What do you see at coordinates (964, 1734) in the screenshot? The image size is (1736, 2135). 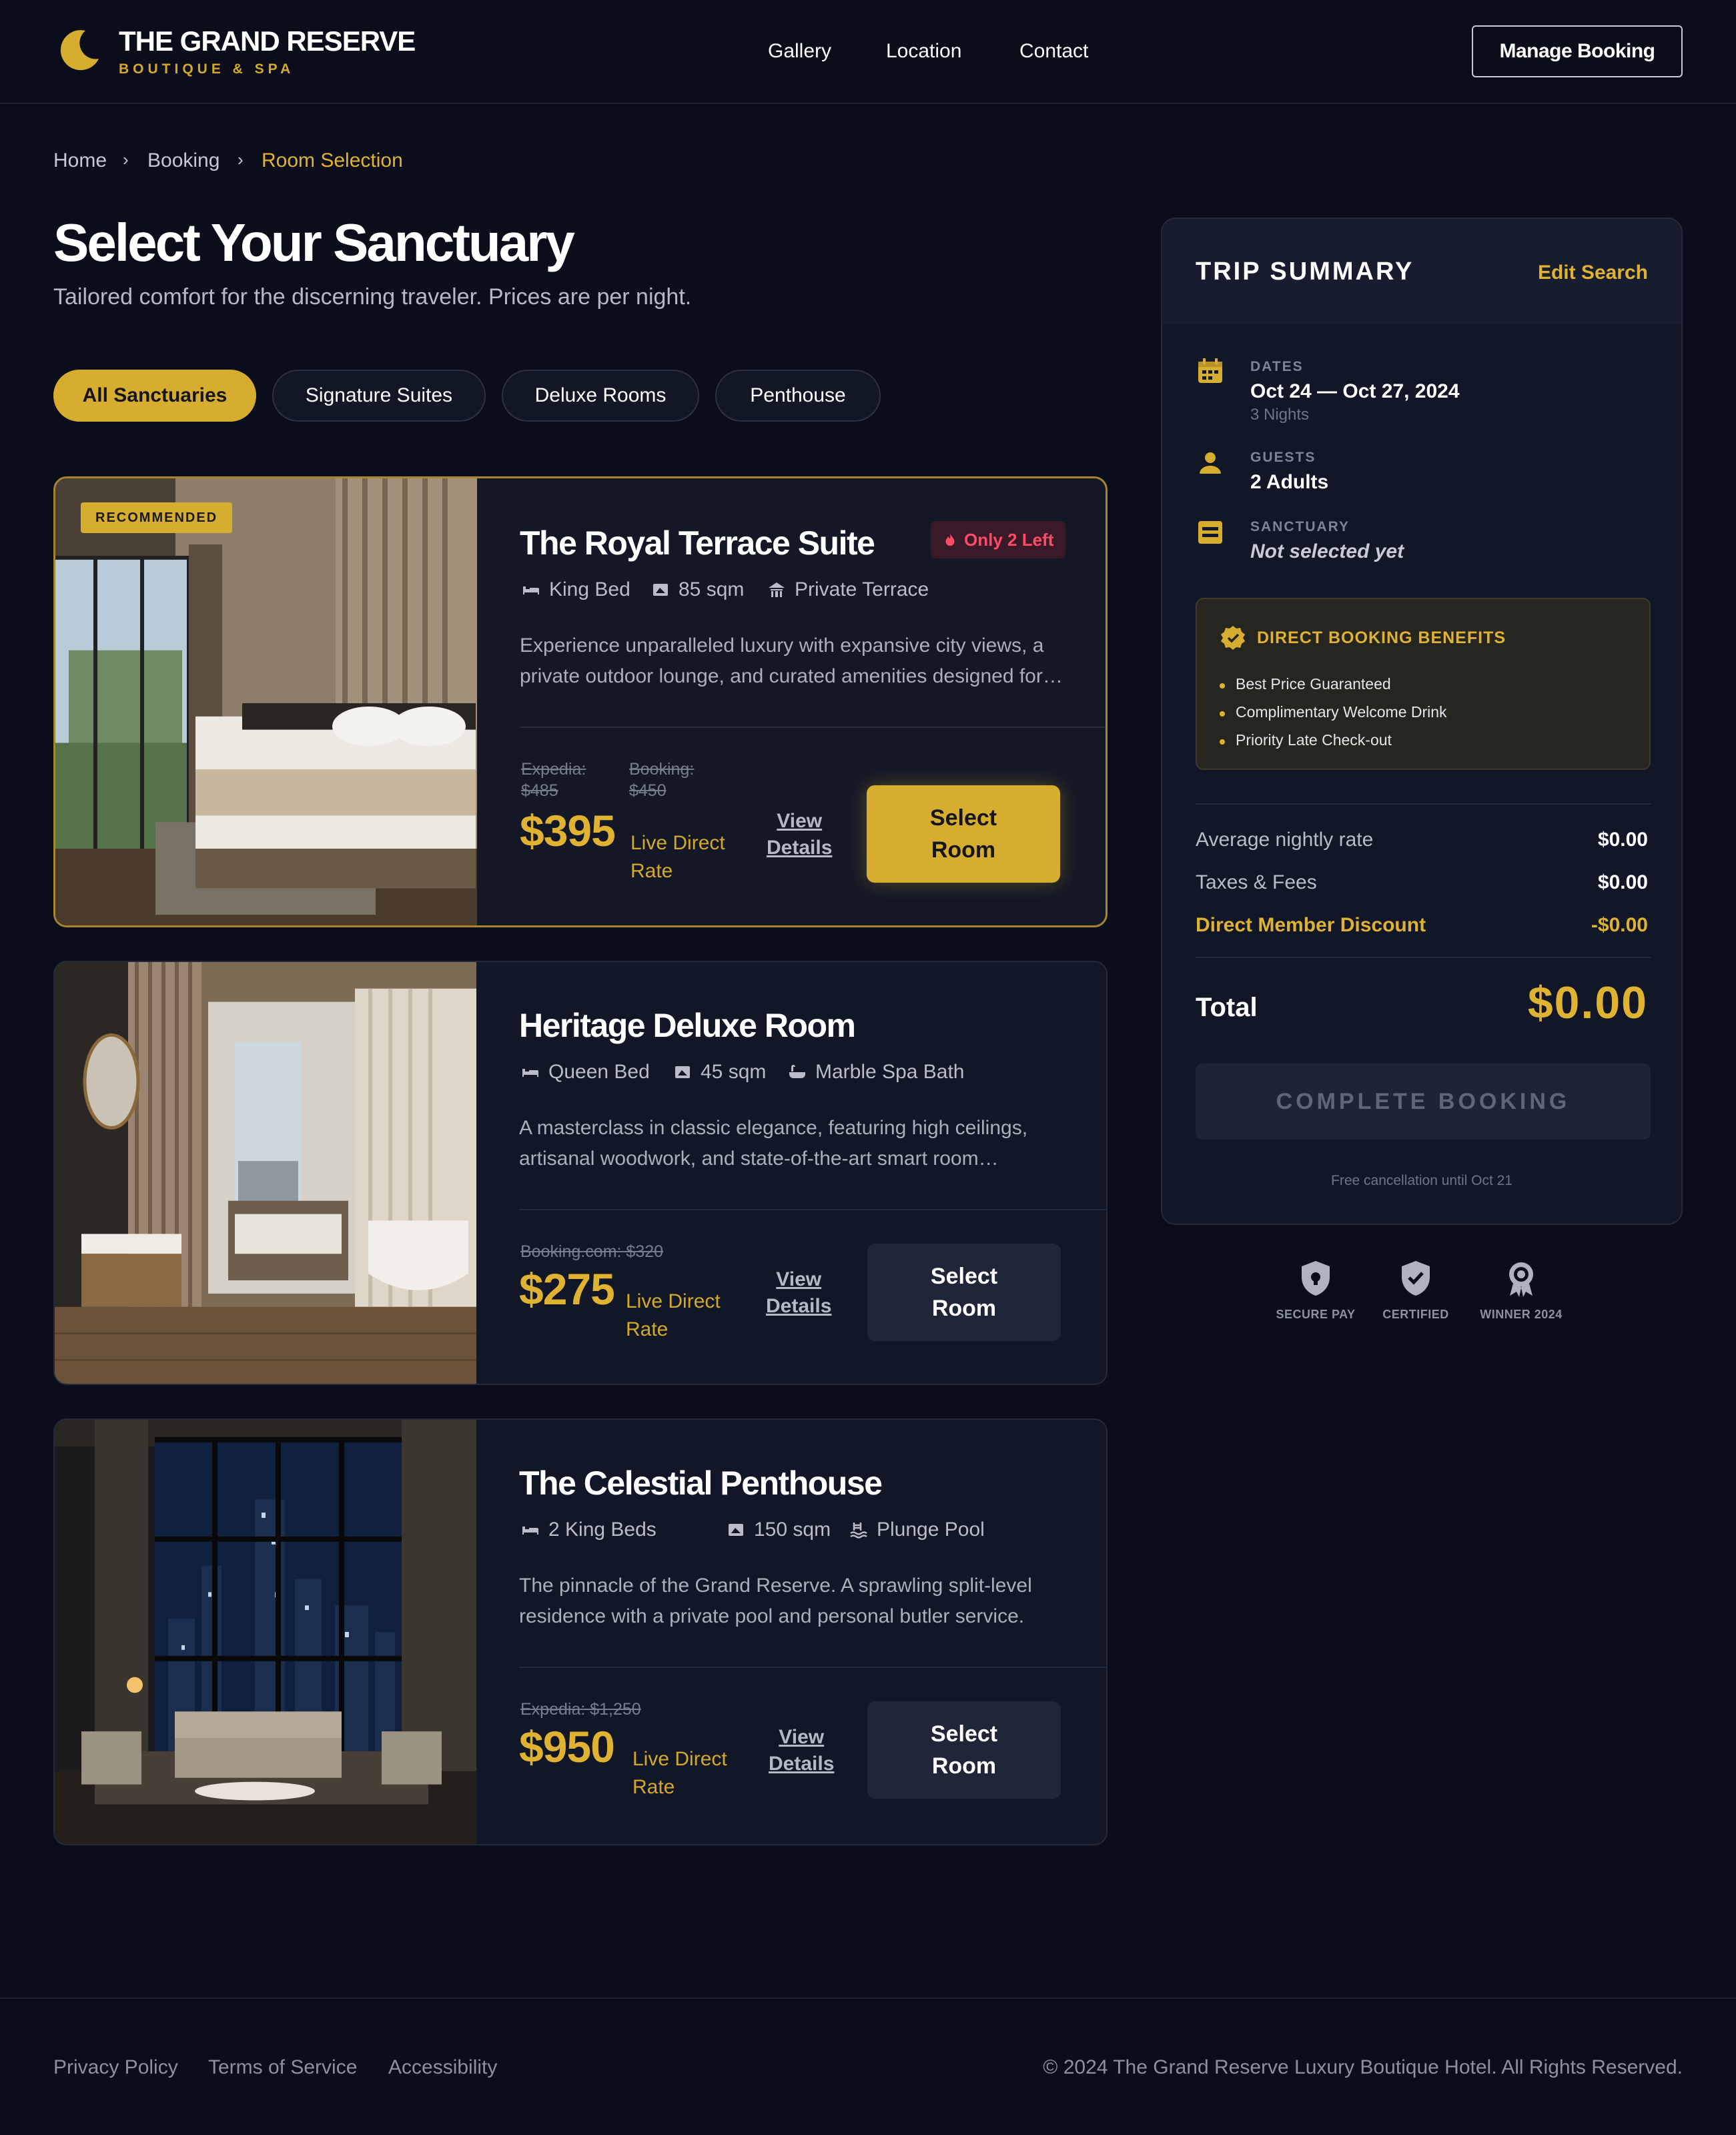 I see `select-room-line: Select` at bounding box center [964, 1734].